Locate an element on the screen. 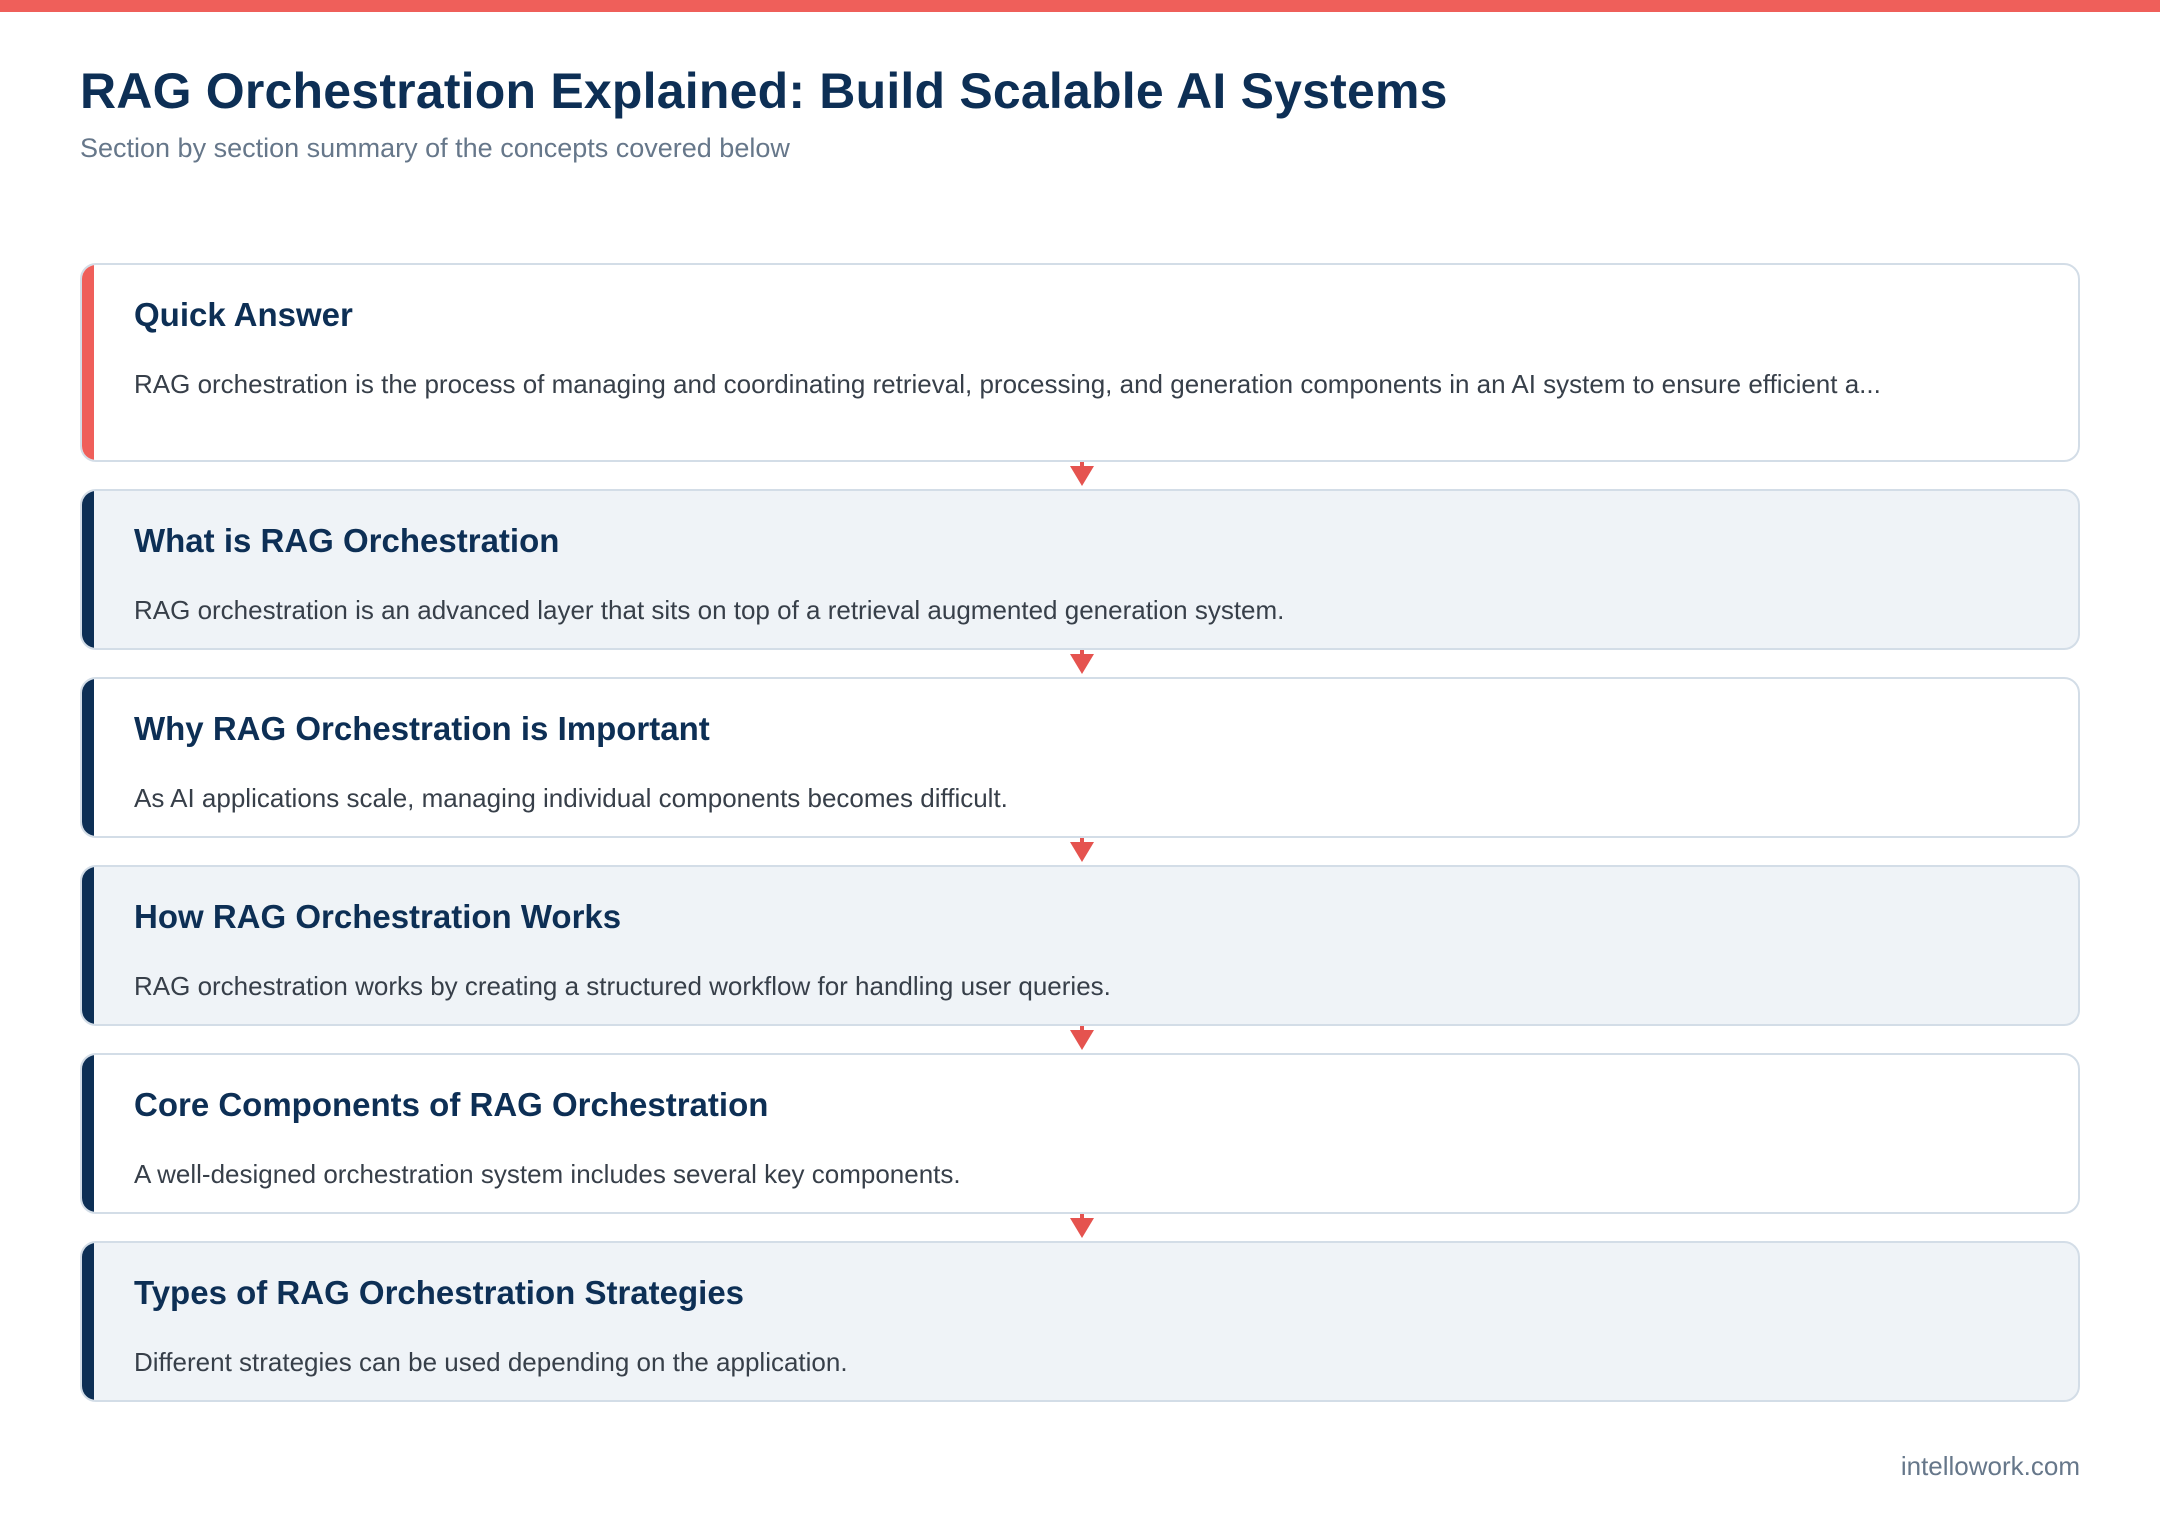 This screenshot has height=1514, width=2160. source-credit: intellowork.com is located at coordinates (1990, 1466).